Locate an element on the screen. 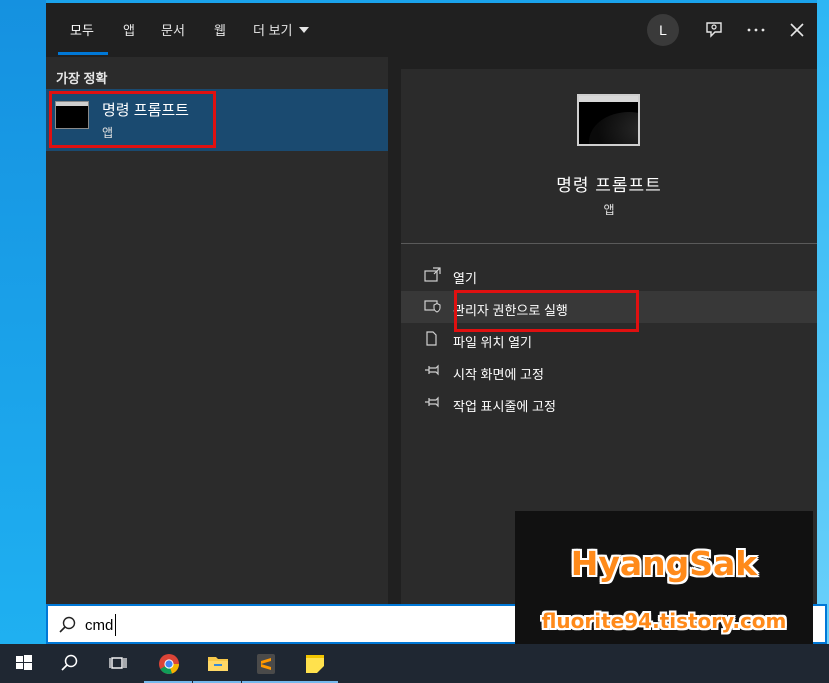 This screenshot has width=829, height=683. action-open-label: 열기 is located at coordinates (465, 278).